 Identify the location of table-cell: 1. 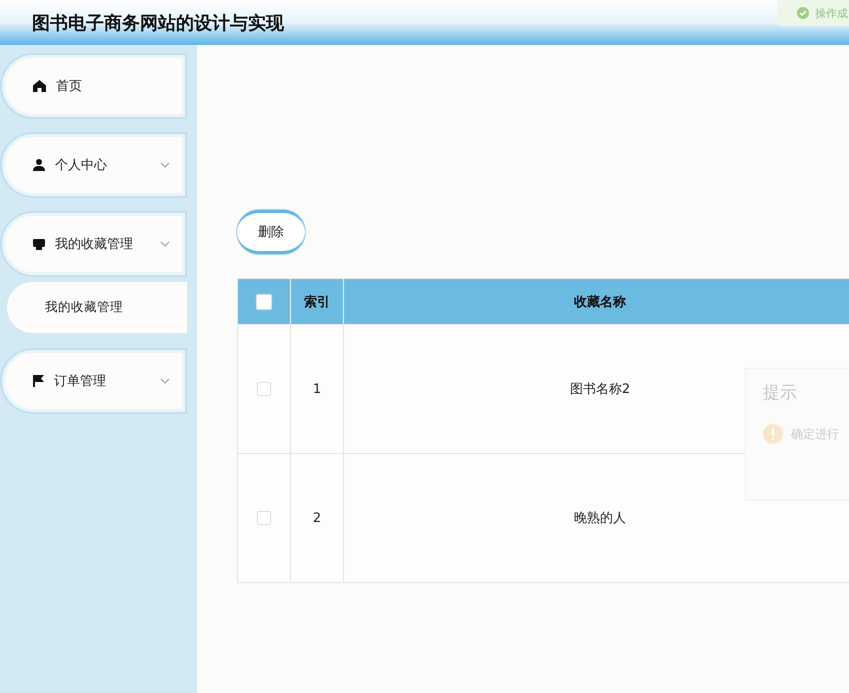
(317, 389).